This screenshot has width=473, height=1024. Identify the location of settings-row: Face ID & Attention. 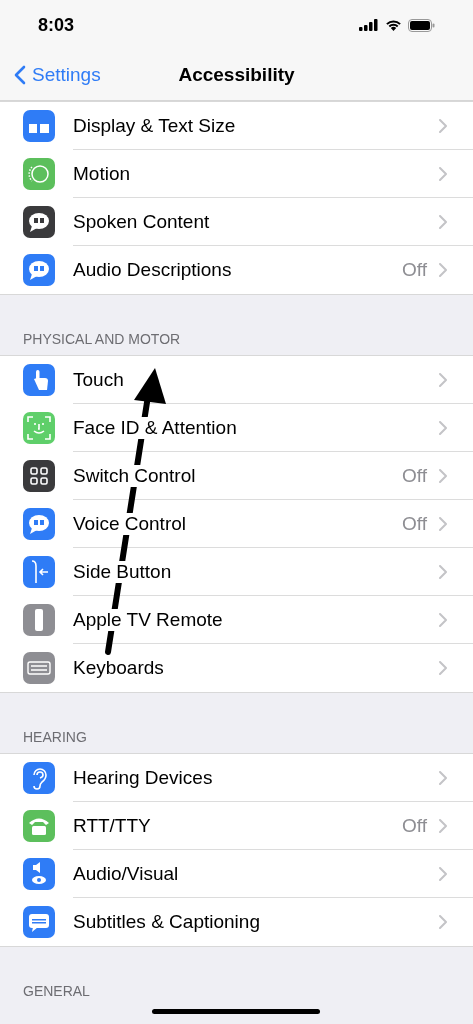
(236, 428).